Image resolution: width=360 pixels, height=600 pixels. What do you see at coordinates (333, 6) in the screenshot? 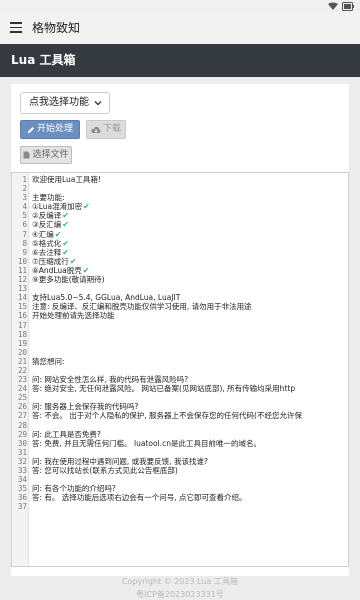
I see `wifi-icon` at bounding box center [333, 6].